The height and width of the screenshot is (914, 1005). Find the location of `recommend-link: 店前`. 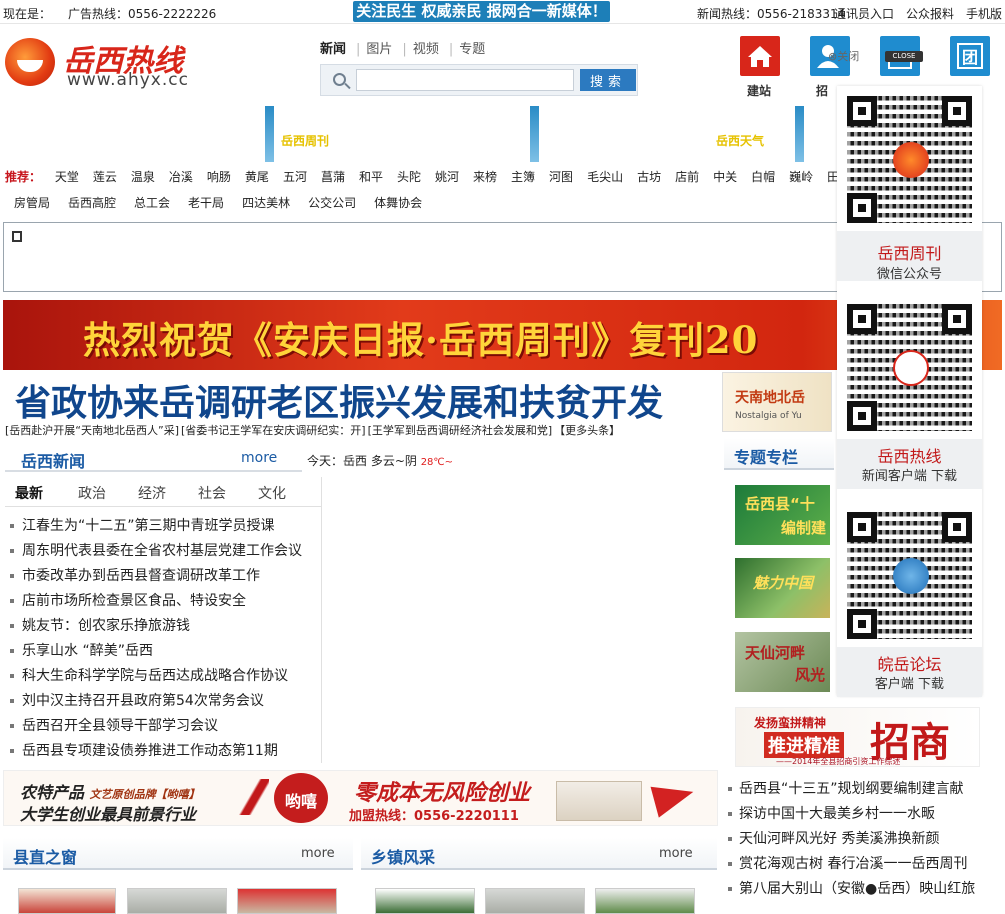

recommend-link: 店前 is located at coordinates (687, 176).